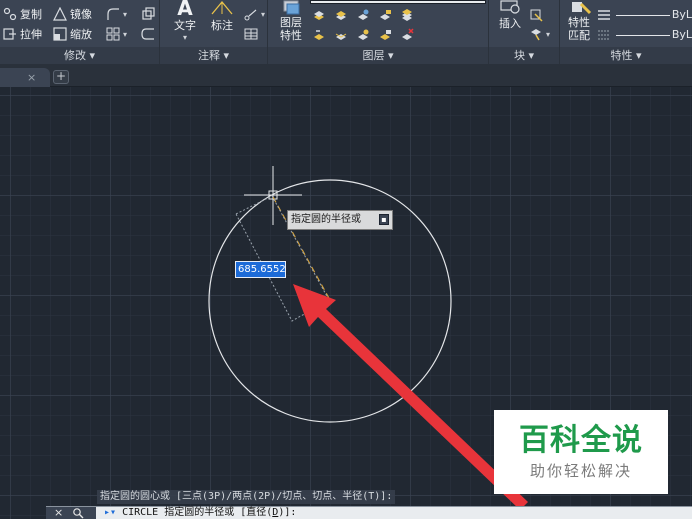 The image size is (692, 519). I want to click on mirror-icon, so click(60, 13).